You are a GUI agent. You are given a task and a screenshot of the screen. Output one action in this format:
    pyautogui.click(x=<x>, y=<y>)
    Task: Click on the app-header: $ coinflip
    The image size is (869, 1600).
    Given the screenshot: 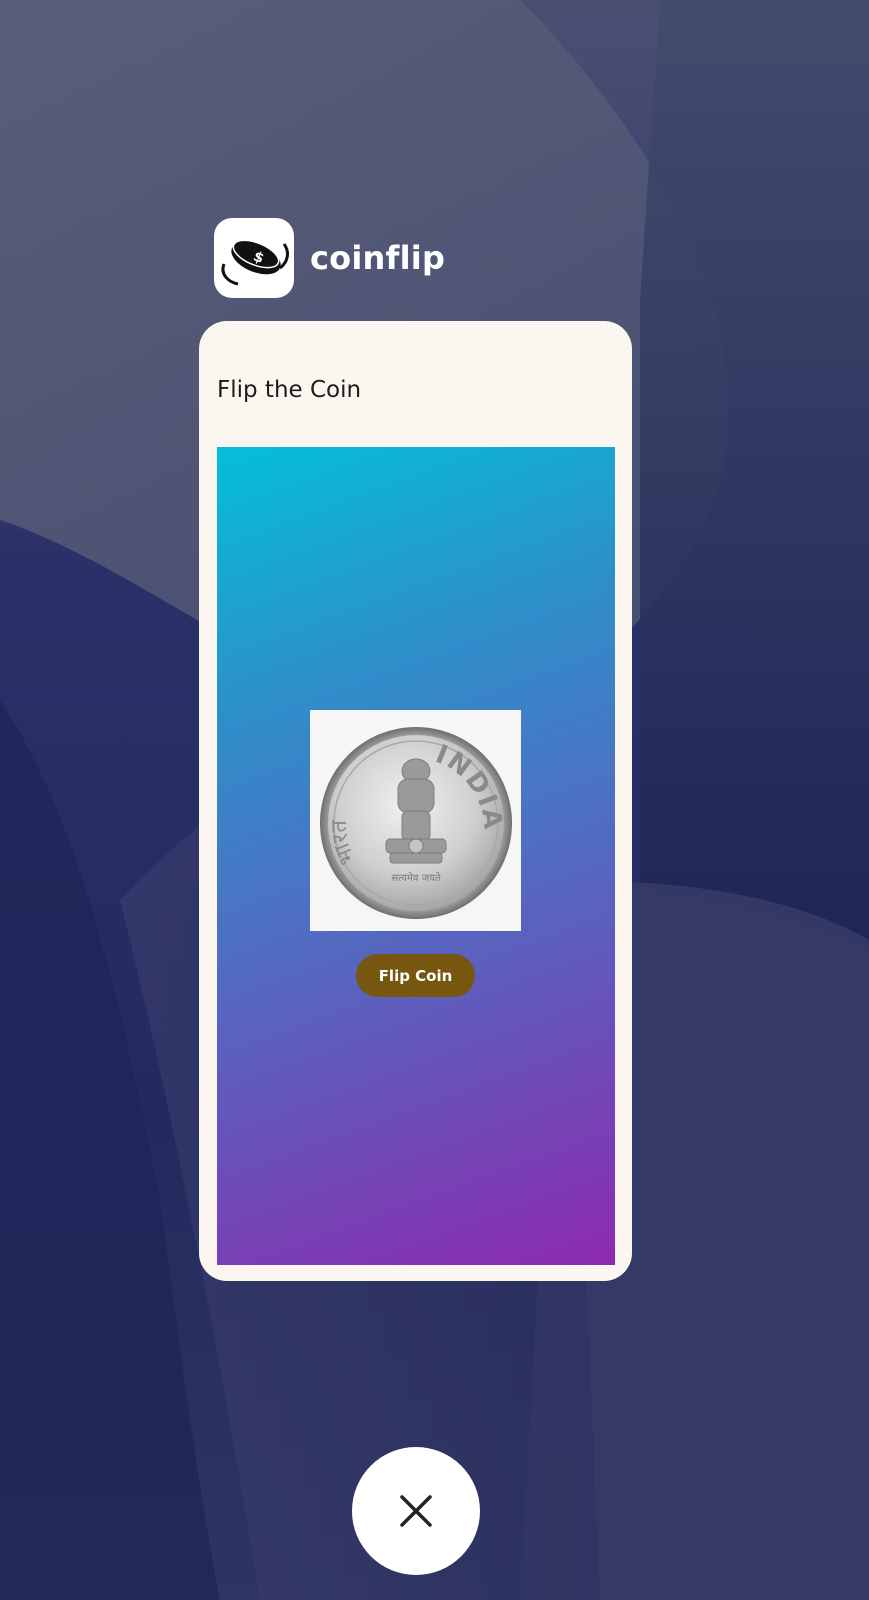 What is the action you would take?
    pyautogui.click(x=329, y=258)
    